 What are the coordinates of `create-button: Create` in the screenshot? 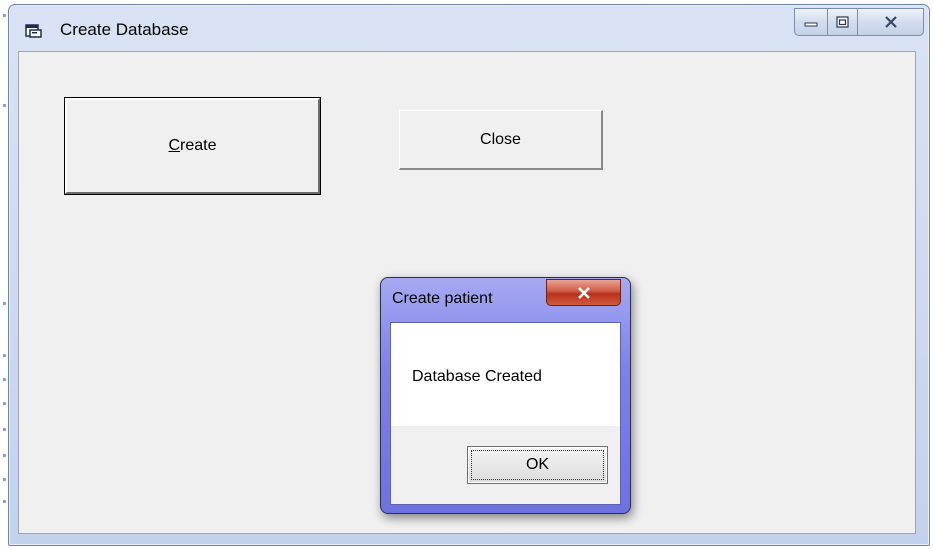 It's located at (192, 146).